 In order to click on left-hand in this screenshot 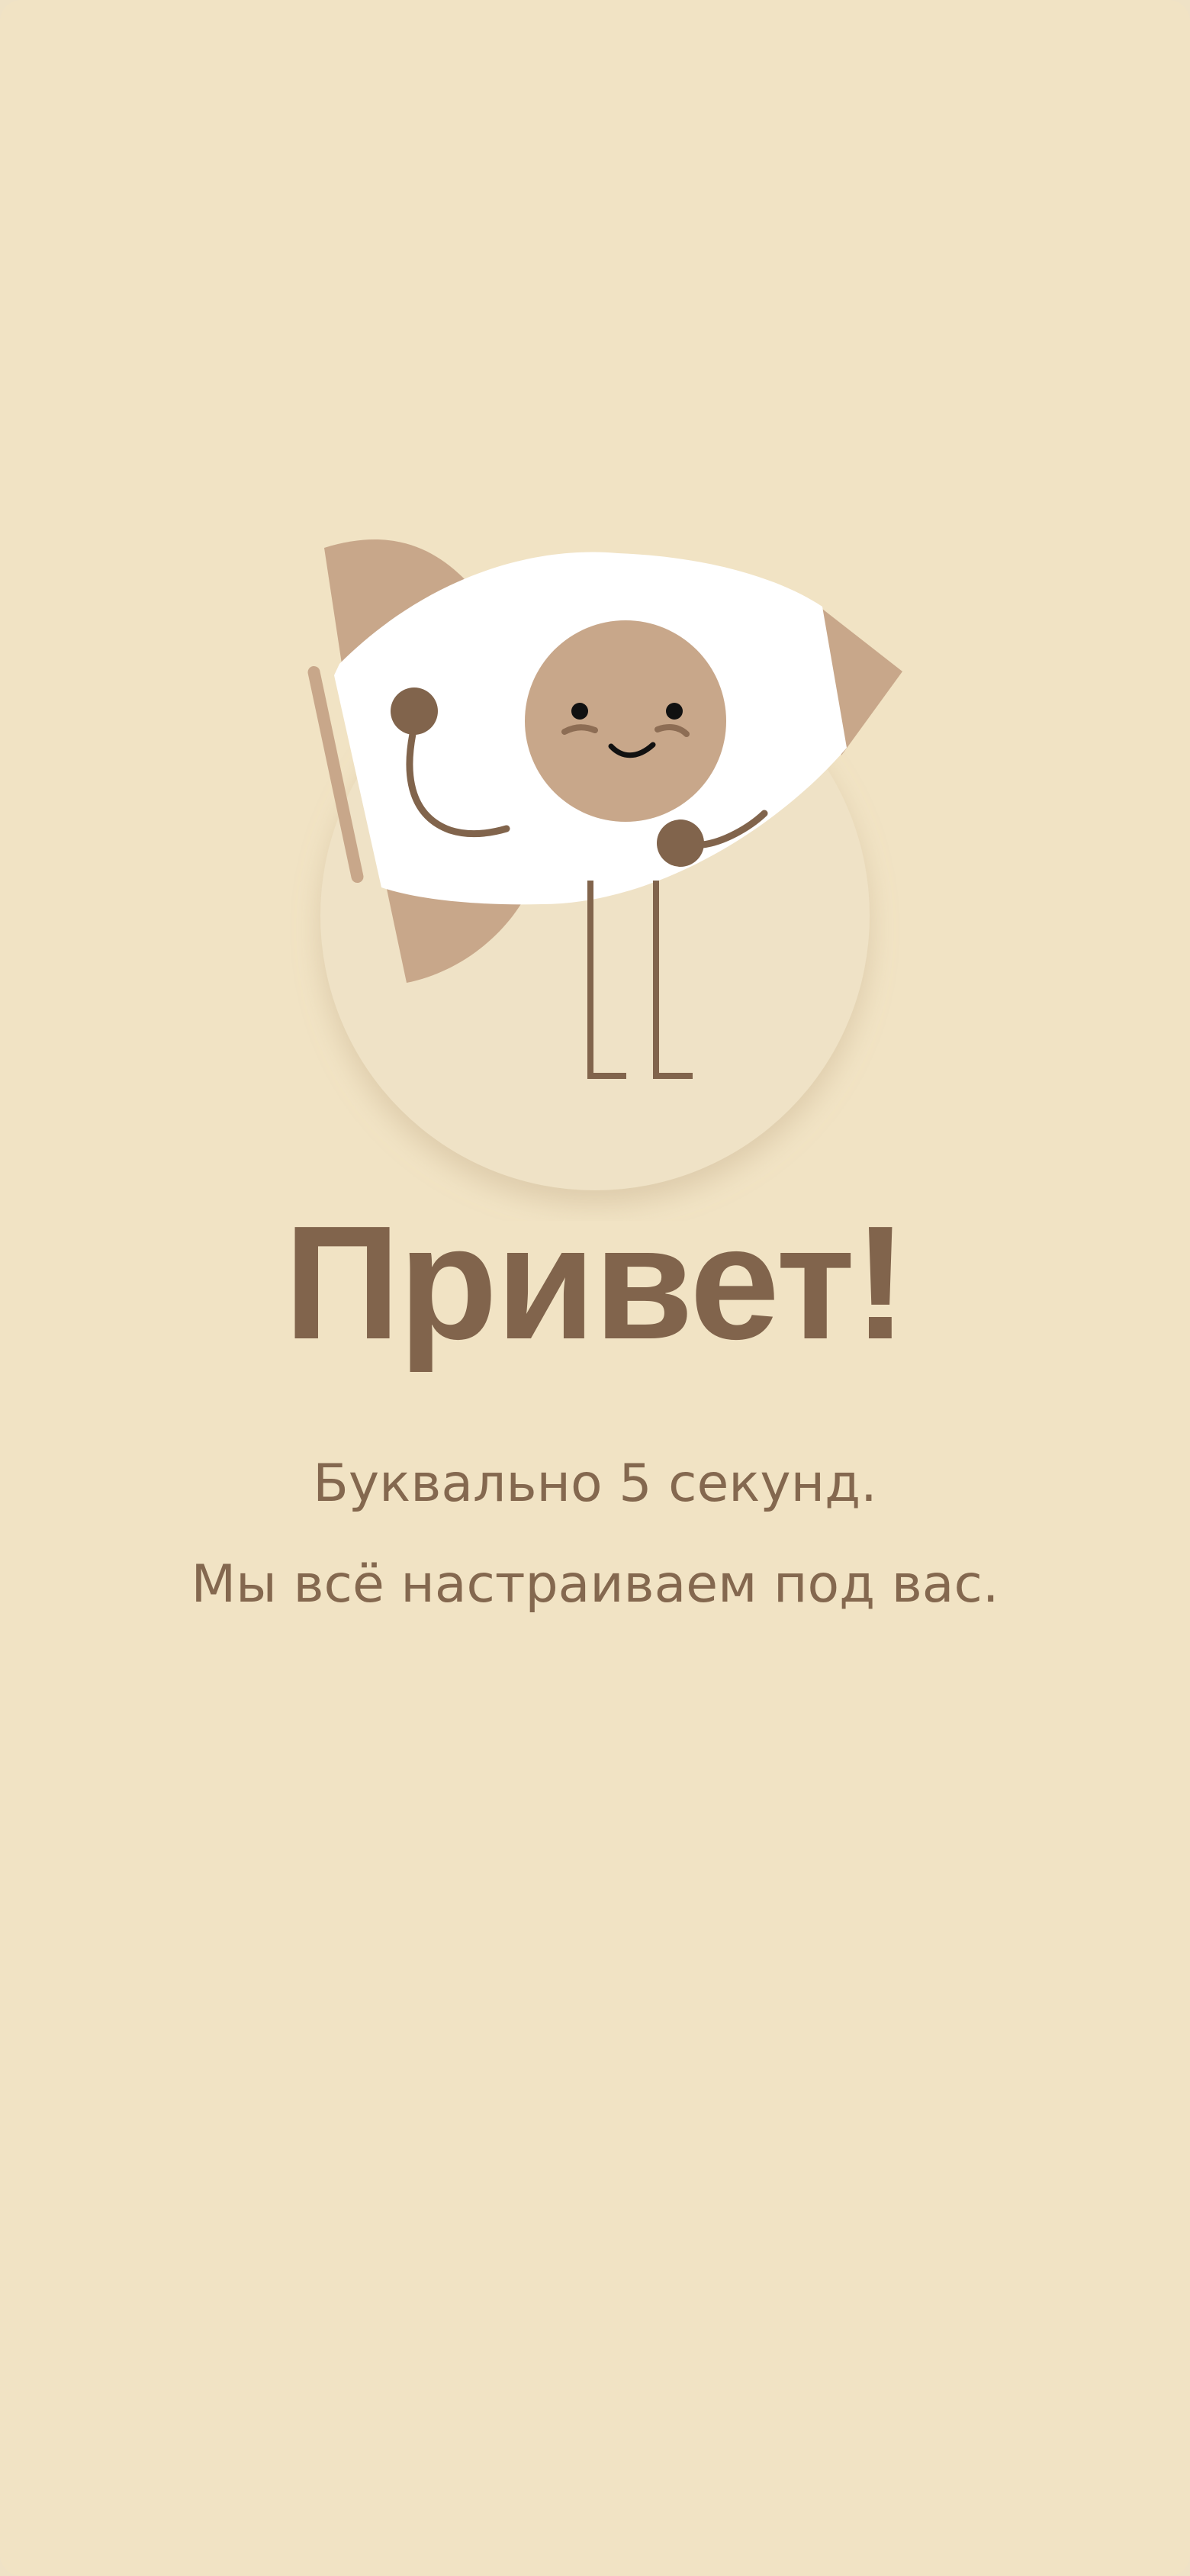, I will do `click(414, 711)`.